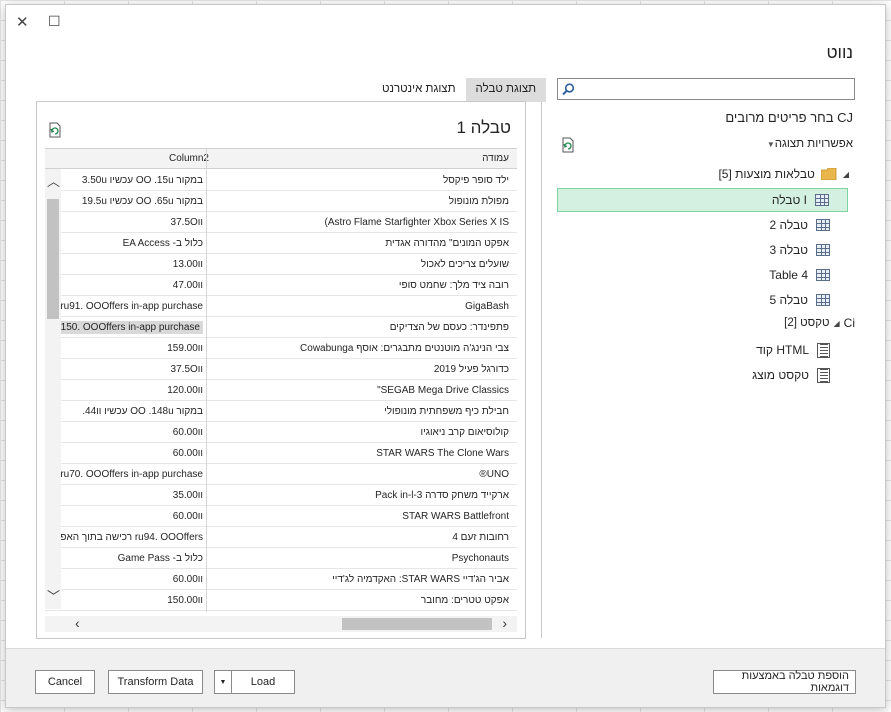 The width and height of the screenshot is (891, 712). I want to click on cell-column-2: ru150. OOOffers in-app purchase, so click(125, 327).